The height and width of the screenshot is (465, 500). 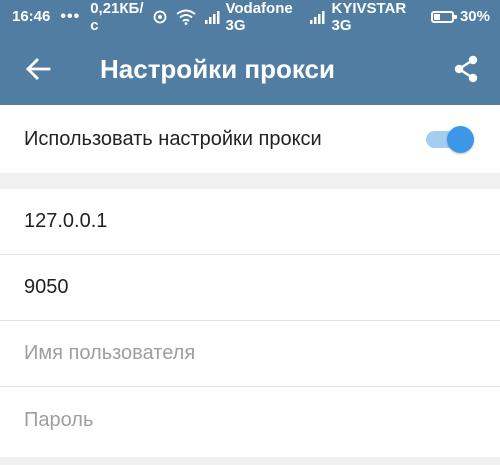 I want to click on back-button, so click(x=38, y=69).